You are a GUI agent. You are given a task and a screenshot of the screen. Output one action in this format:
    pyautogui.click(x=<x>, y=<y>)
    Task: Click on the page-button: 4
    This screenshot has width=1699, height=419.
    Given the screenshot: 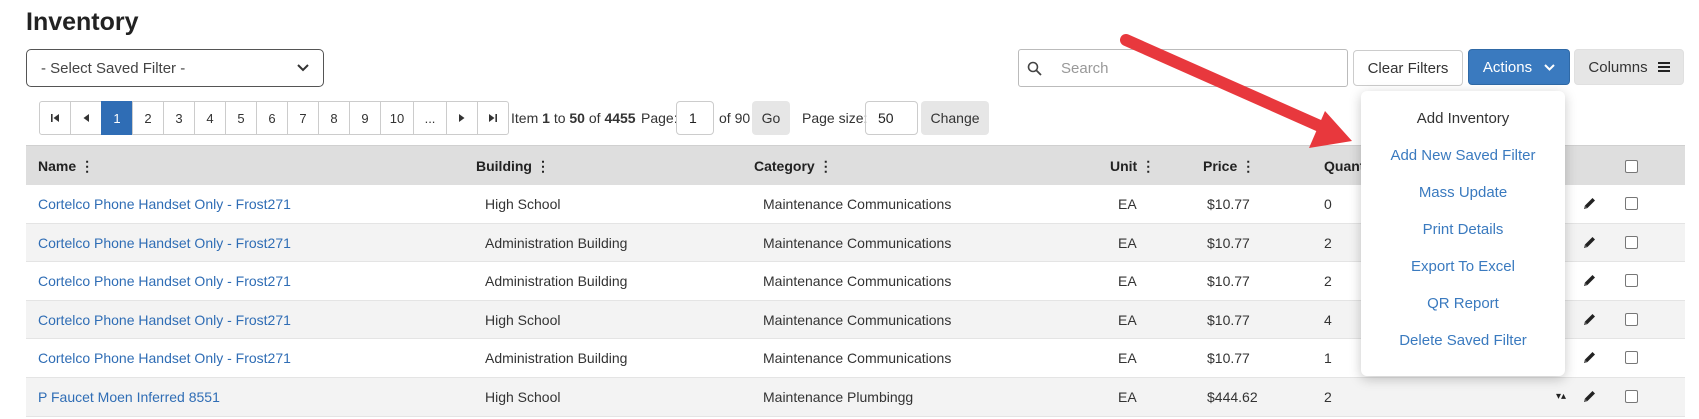 What is the action you would take?
    pyautogui.click(x=210, y=118)
    